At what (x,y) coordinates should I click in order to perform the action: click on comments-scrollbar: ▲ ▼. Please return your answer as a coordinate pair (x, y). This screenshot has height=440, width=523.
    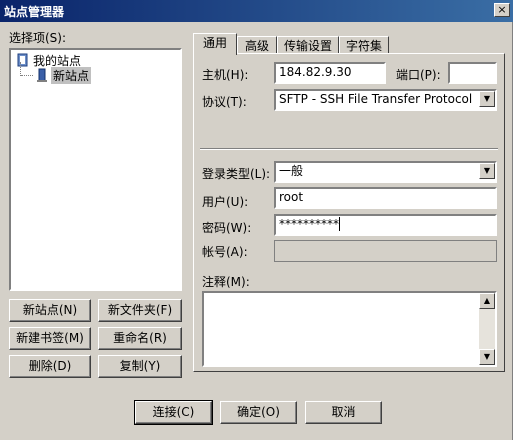
    Looking at the image, I should click on (487, 329).